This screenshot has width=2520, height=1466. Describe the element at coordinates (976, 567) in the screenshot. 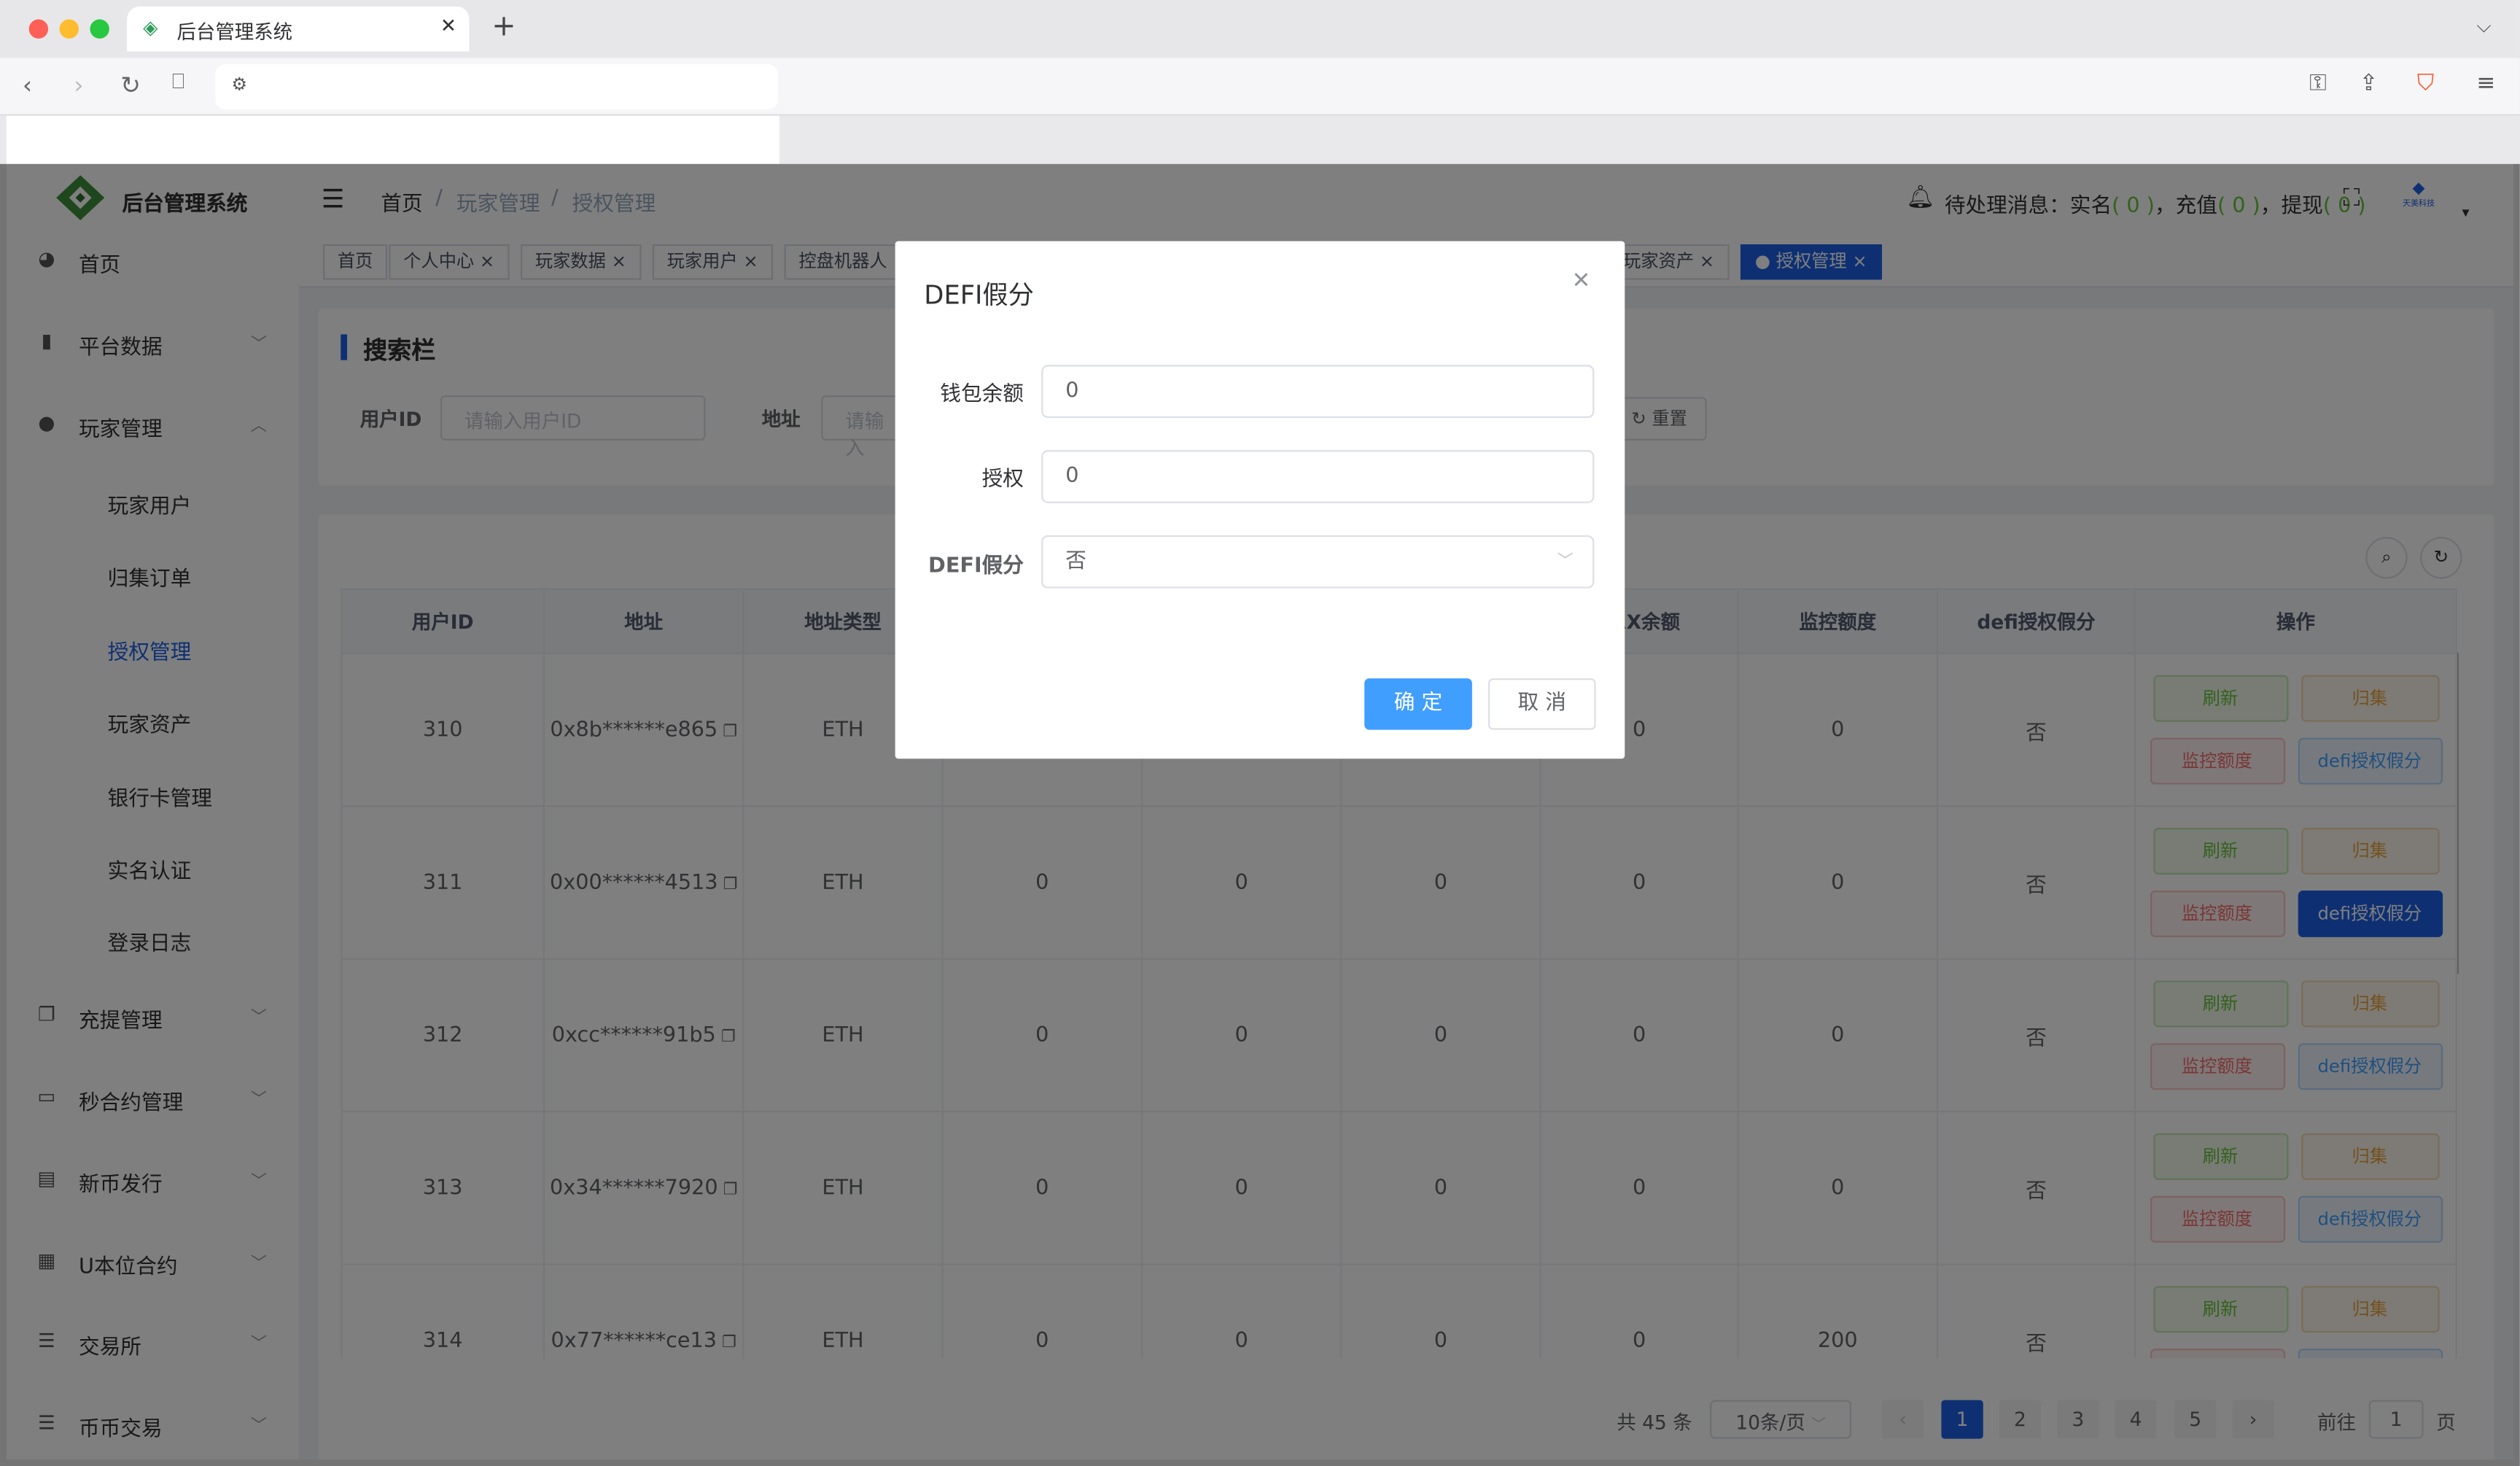

I see `defi-label: DEFI假分` at that location.